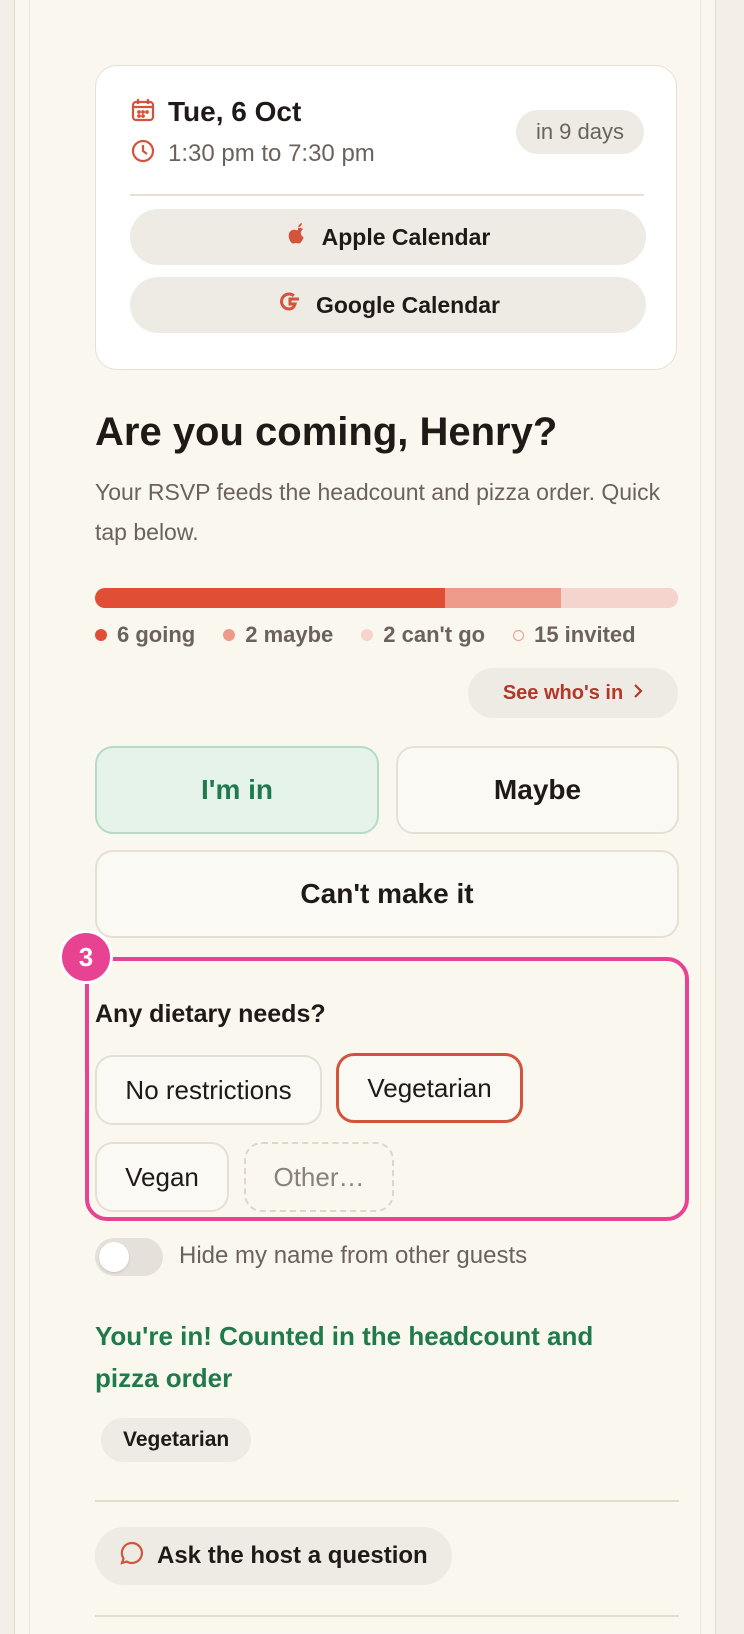 This screenshot has height=1634, width=744. I want to click on ask-host-label: Ask the host a question, so click(292, 1555).